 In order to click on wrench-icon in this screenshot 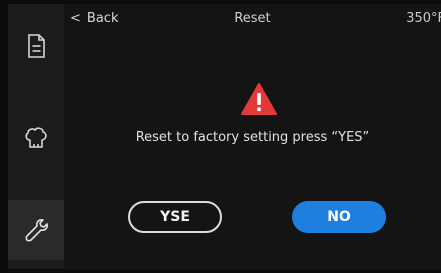, I will do `click(36, 230)`.